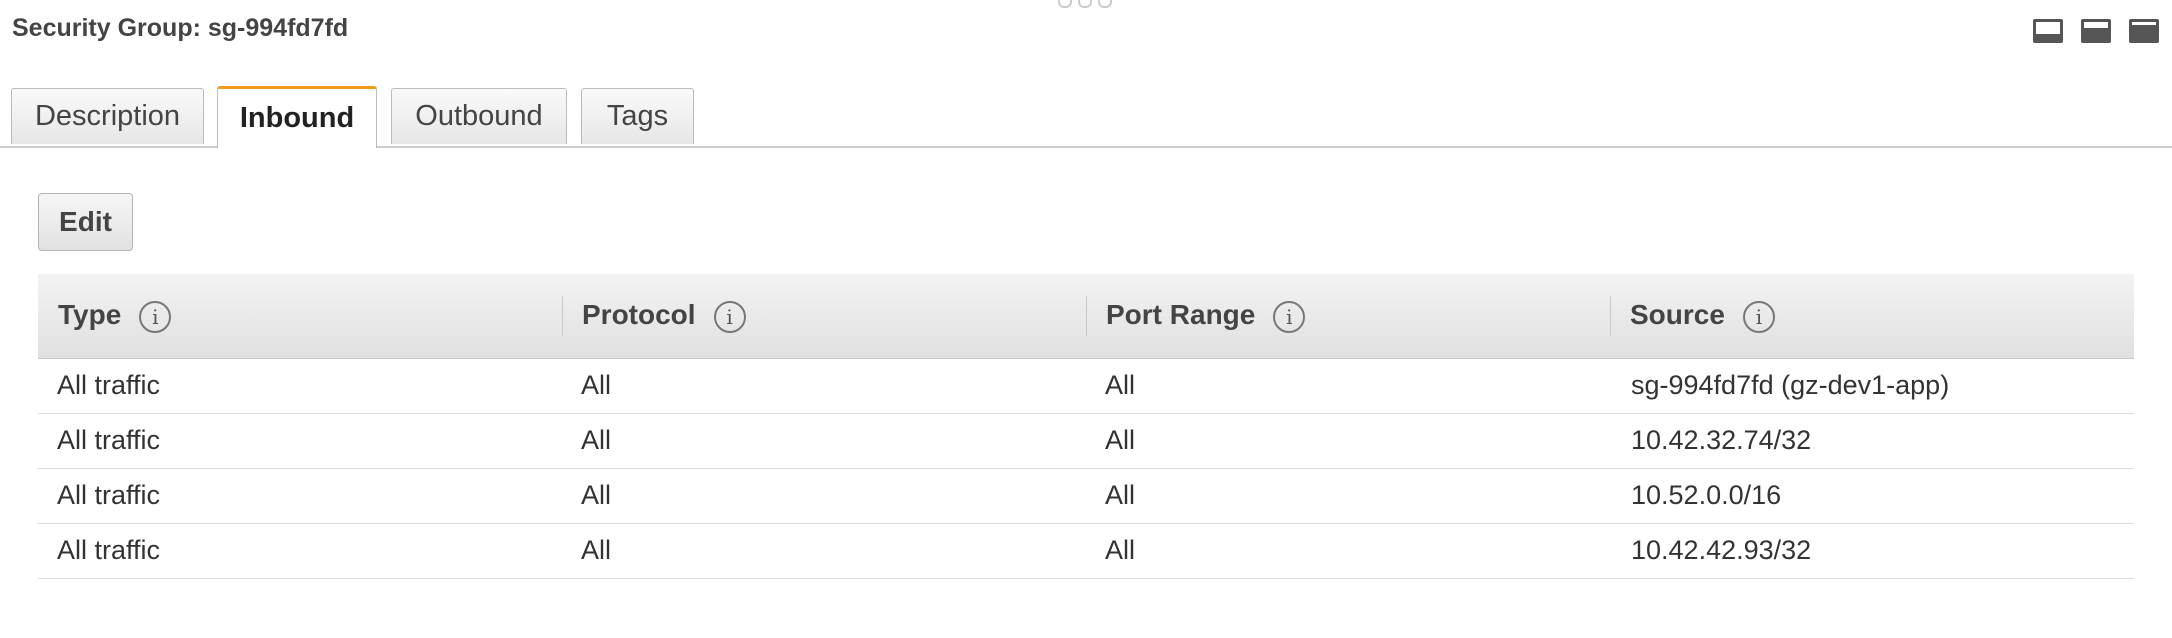 Image resolution: width=2172 pixels, height=638 pixels. What do you see at coordinates (639, 314) in the screenshot?
I see `column-header-label: Protocol` at bounding box center [639, 314].